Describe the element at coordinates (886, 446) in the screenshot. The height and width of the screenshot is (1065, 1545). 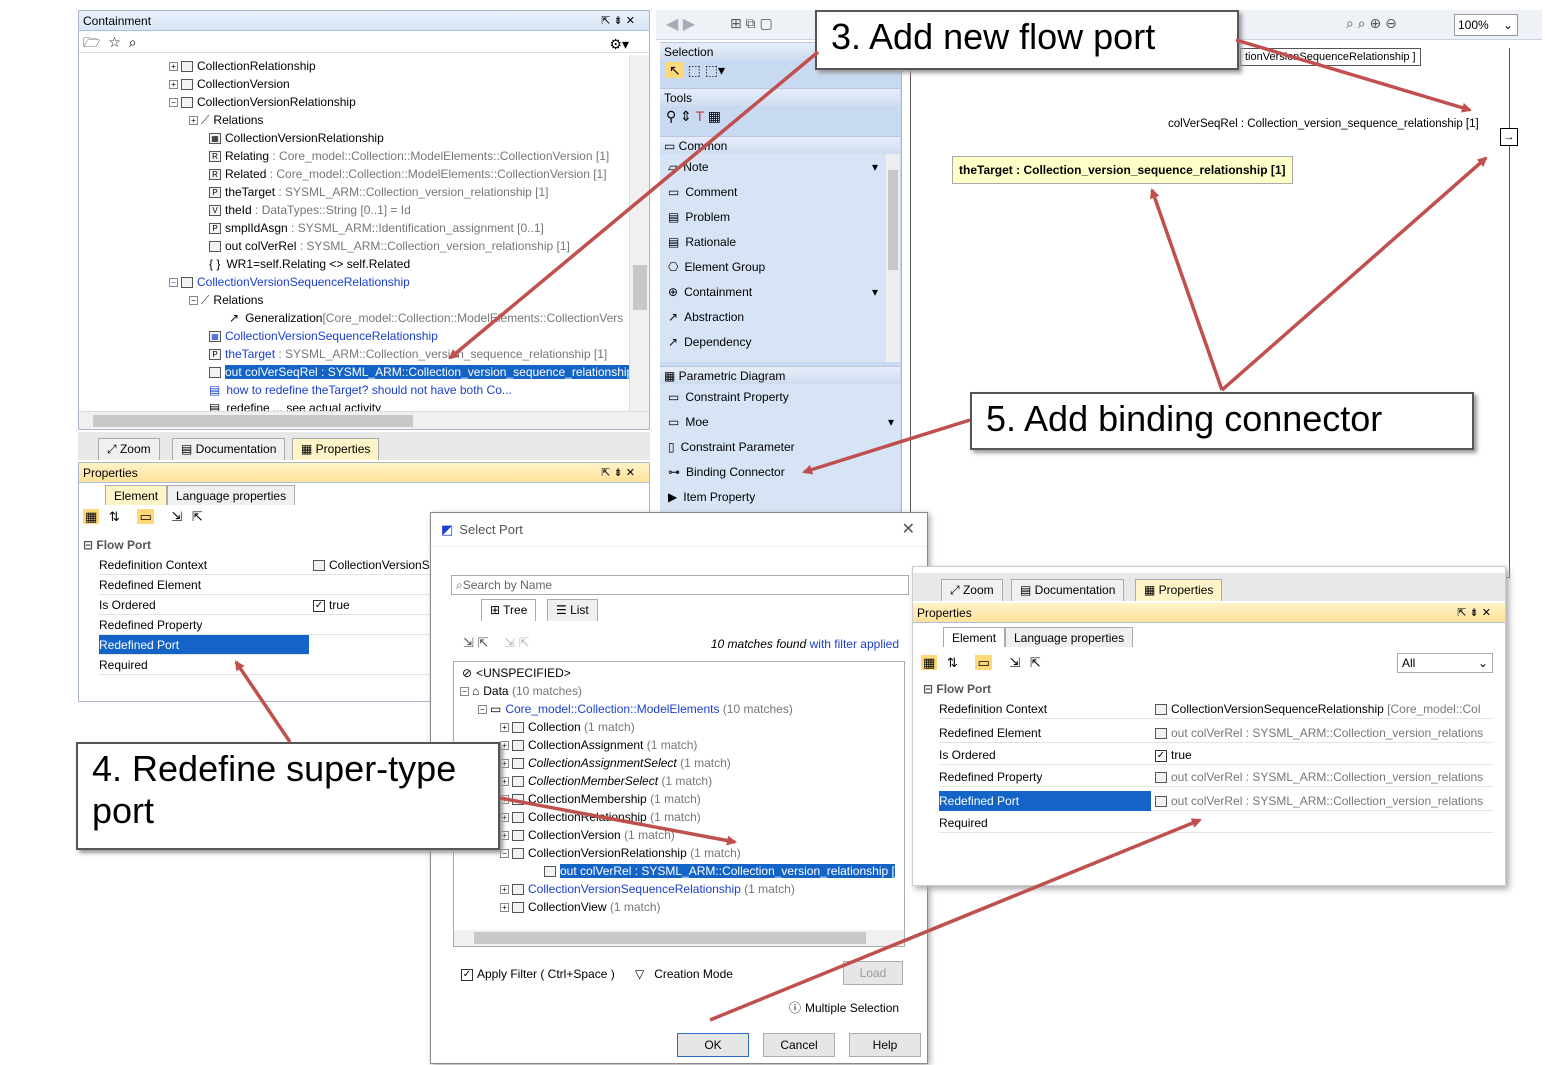
I see `arrow-to-binding` at that location.